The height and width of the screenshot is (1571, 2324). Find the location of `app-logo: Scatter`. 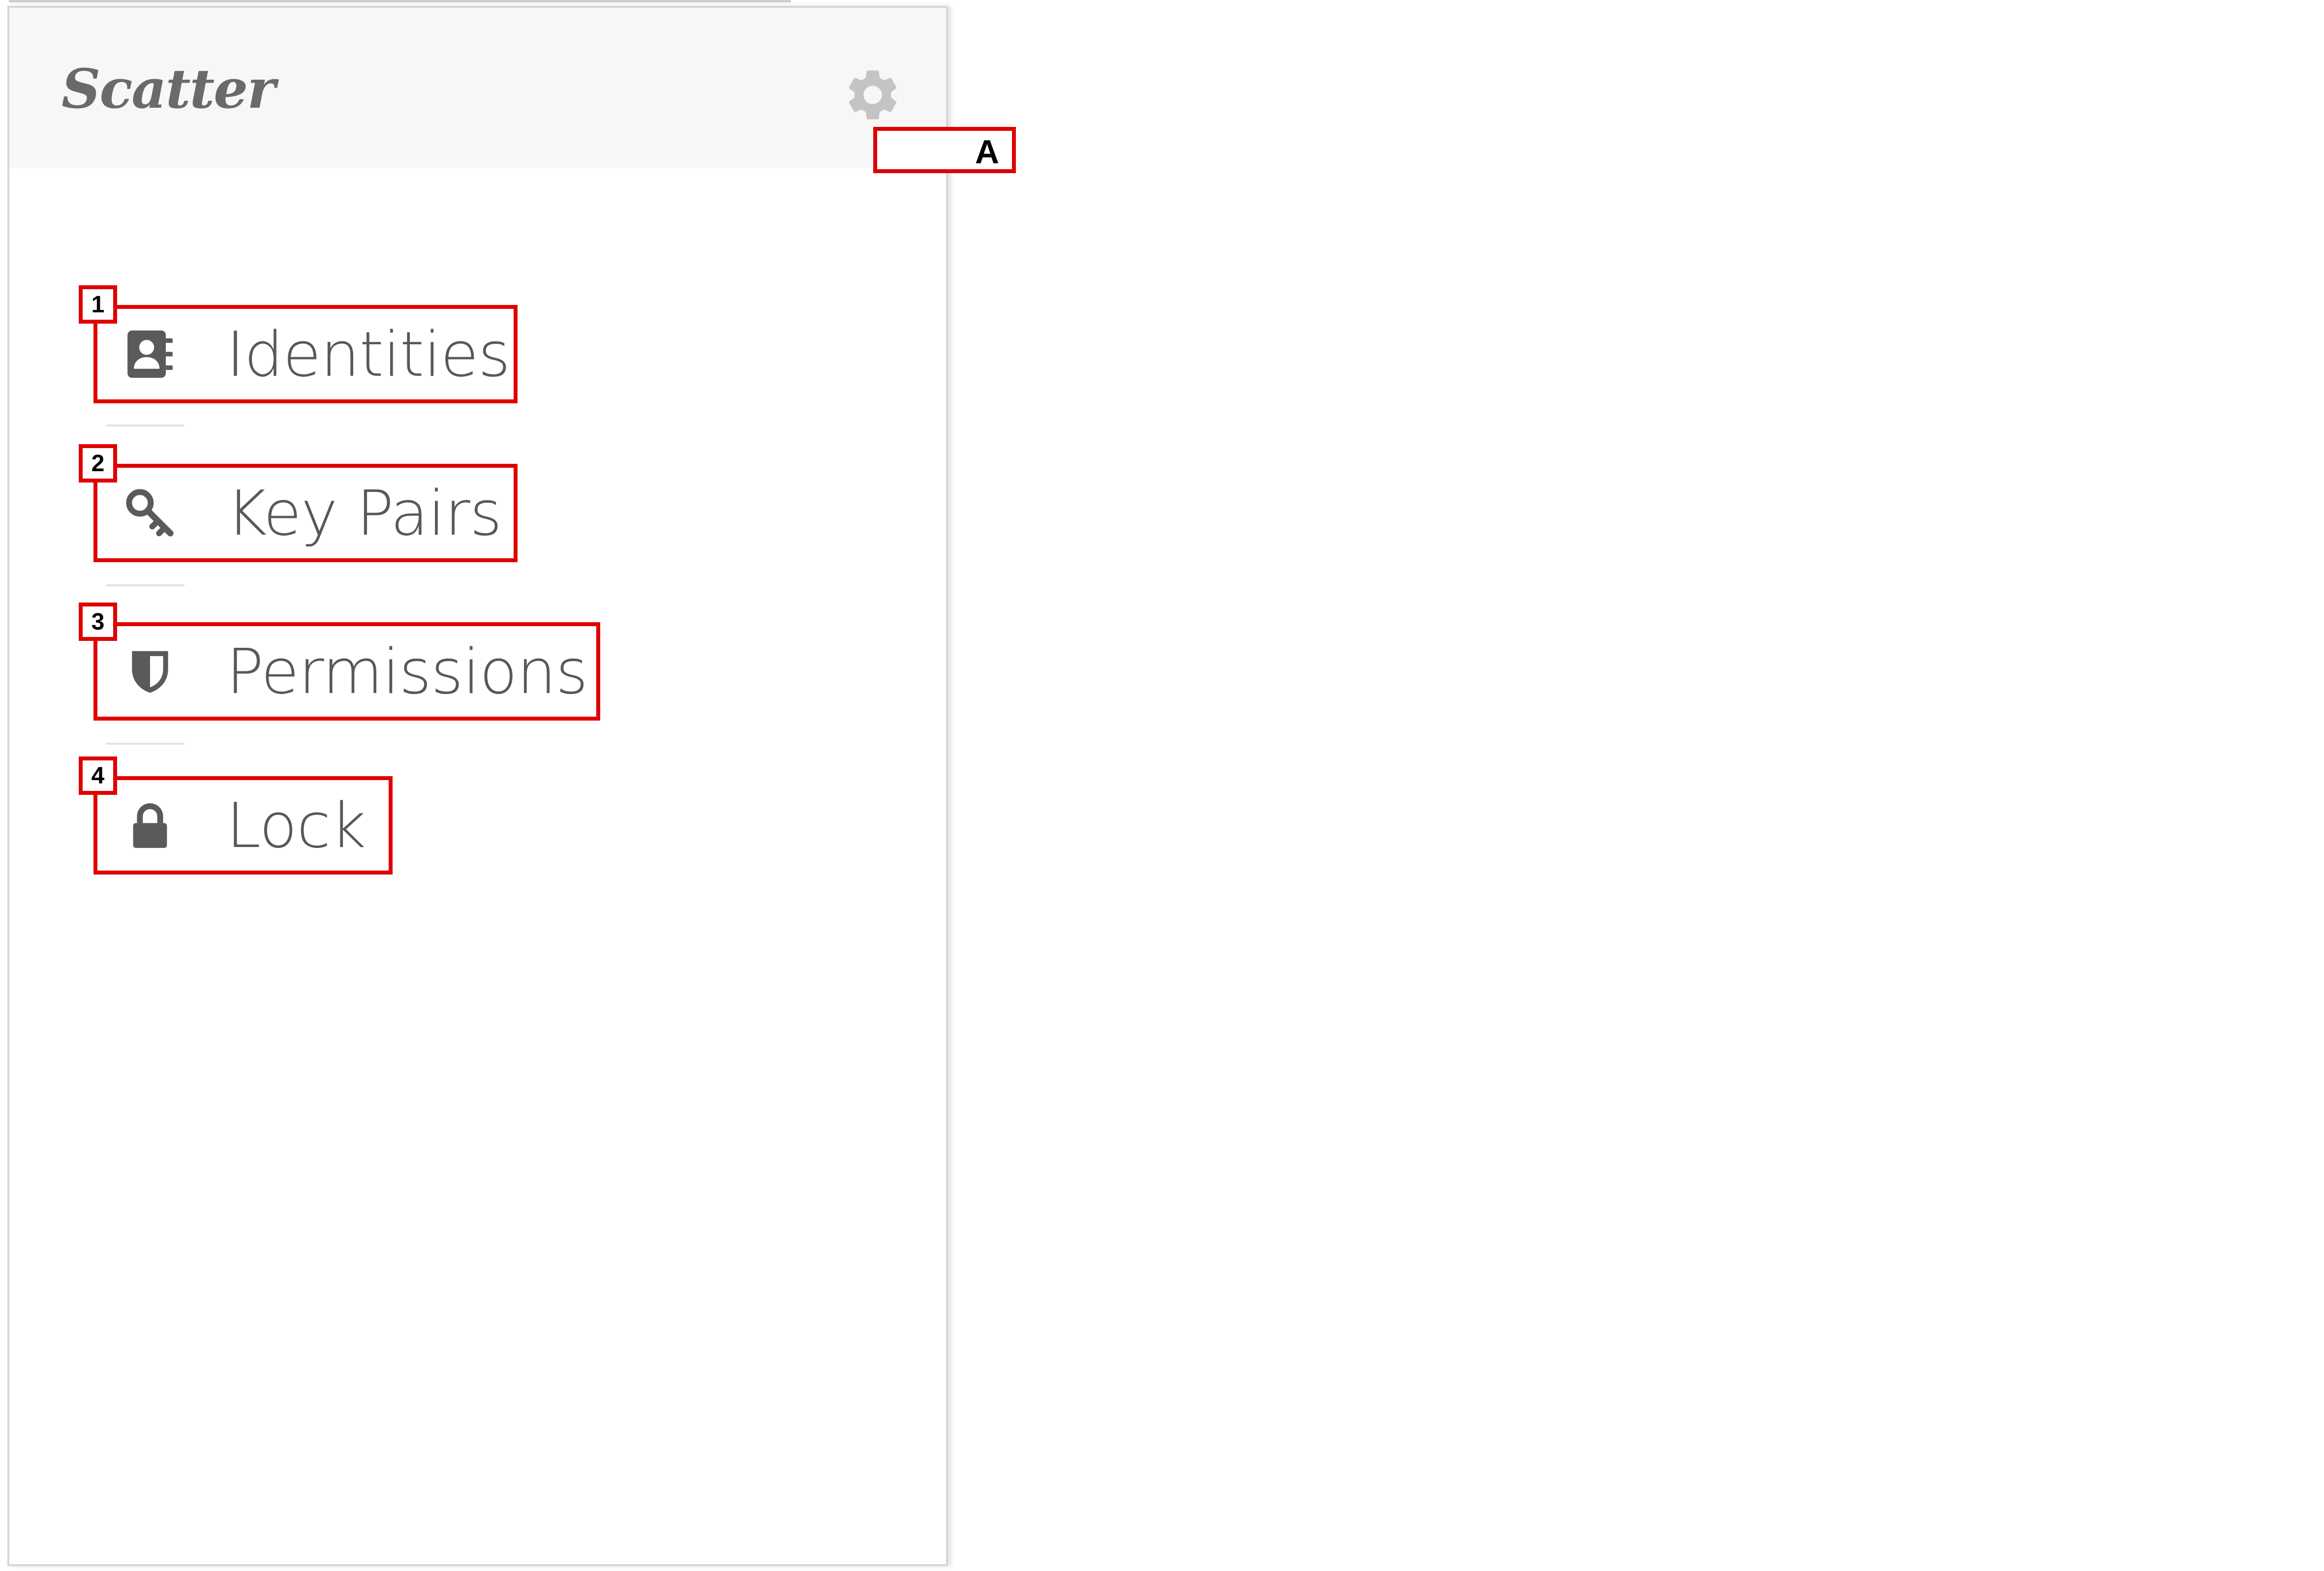

app-logo: Scatter is located at coordinates (168, 89).